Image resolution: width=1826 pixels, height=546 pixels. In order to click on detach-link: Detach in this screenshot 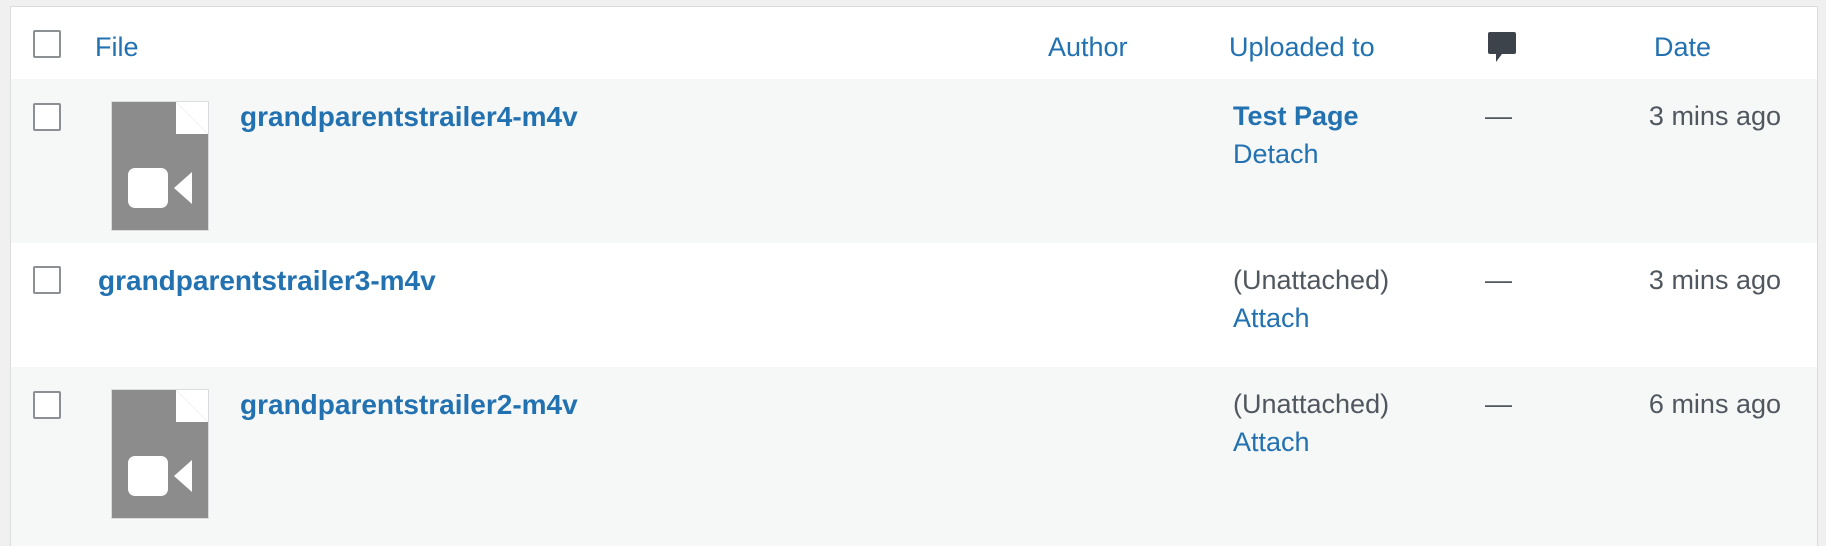, I will do `click(1276, 154)`.